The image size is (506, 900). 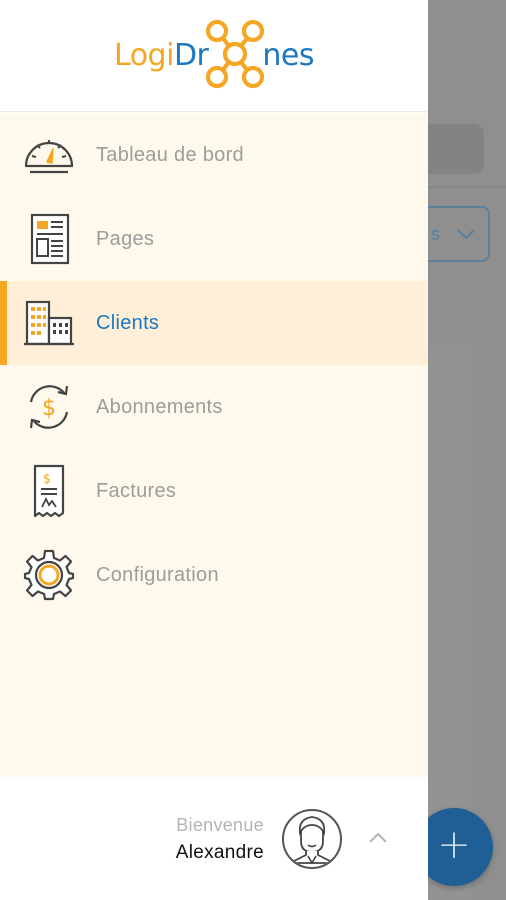 I want to click on greeting-text: Bienvenue, so click(x=220, y=825).